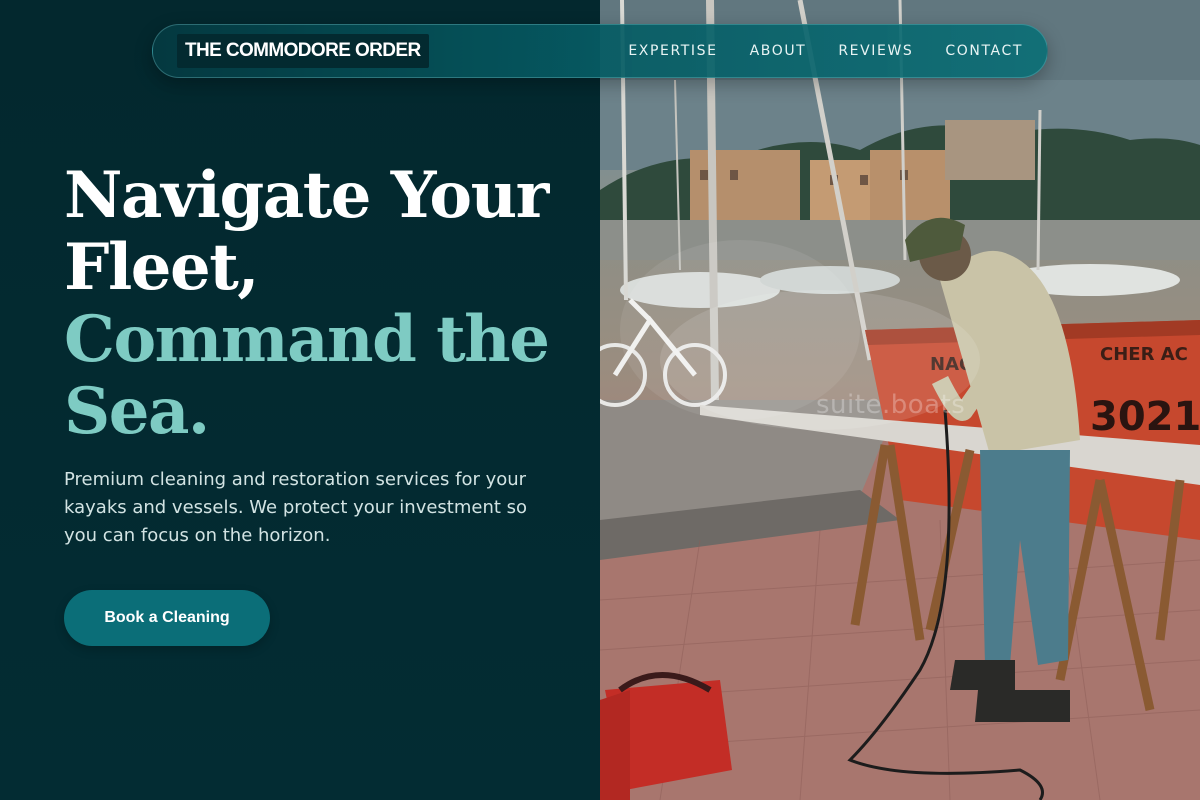 The height and width of the screenshot is (800, 1200). Describe the element at coordinates (891, 405) in the screenshot. I see `photo-watermark: suite.boats` at that location.